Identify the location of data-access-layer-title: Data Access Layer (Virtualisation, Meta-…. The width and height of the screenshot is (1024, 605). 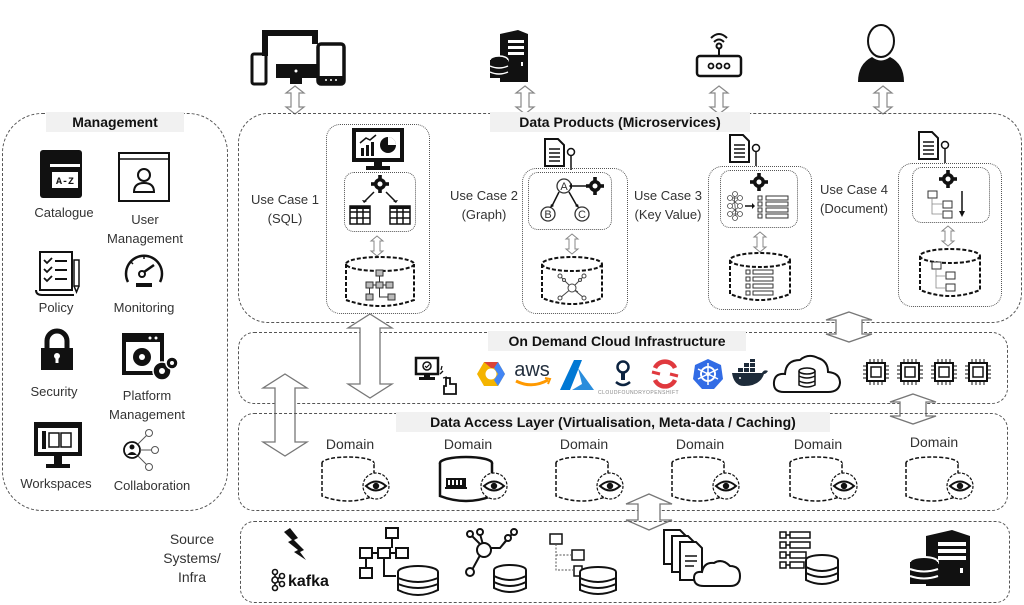
(613, 422).